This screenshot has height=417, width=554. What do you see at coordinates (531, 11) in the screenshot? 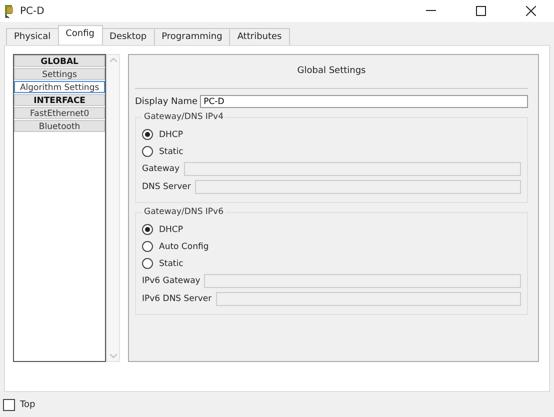
I see `close-icon` at bounding box center [531, 11].